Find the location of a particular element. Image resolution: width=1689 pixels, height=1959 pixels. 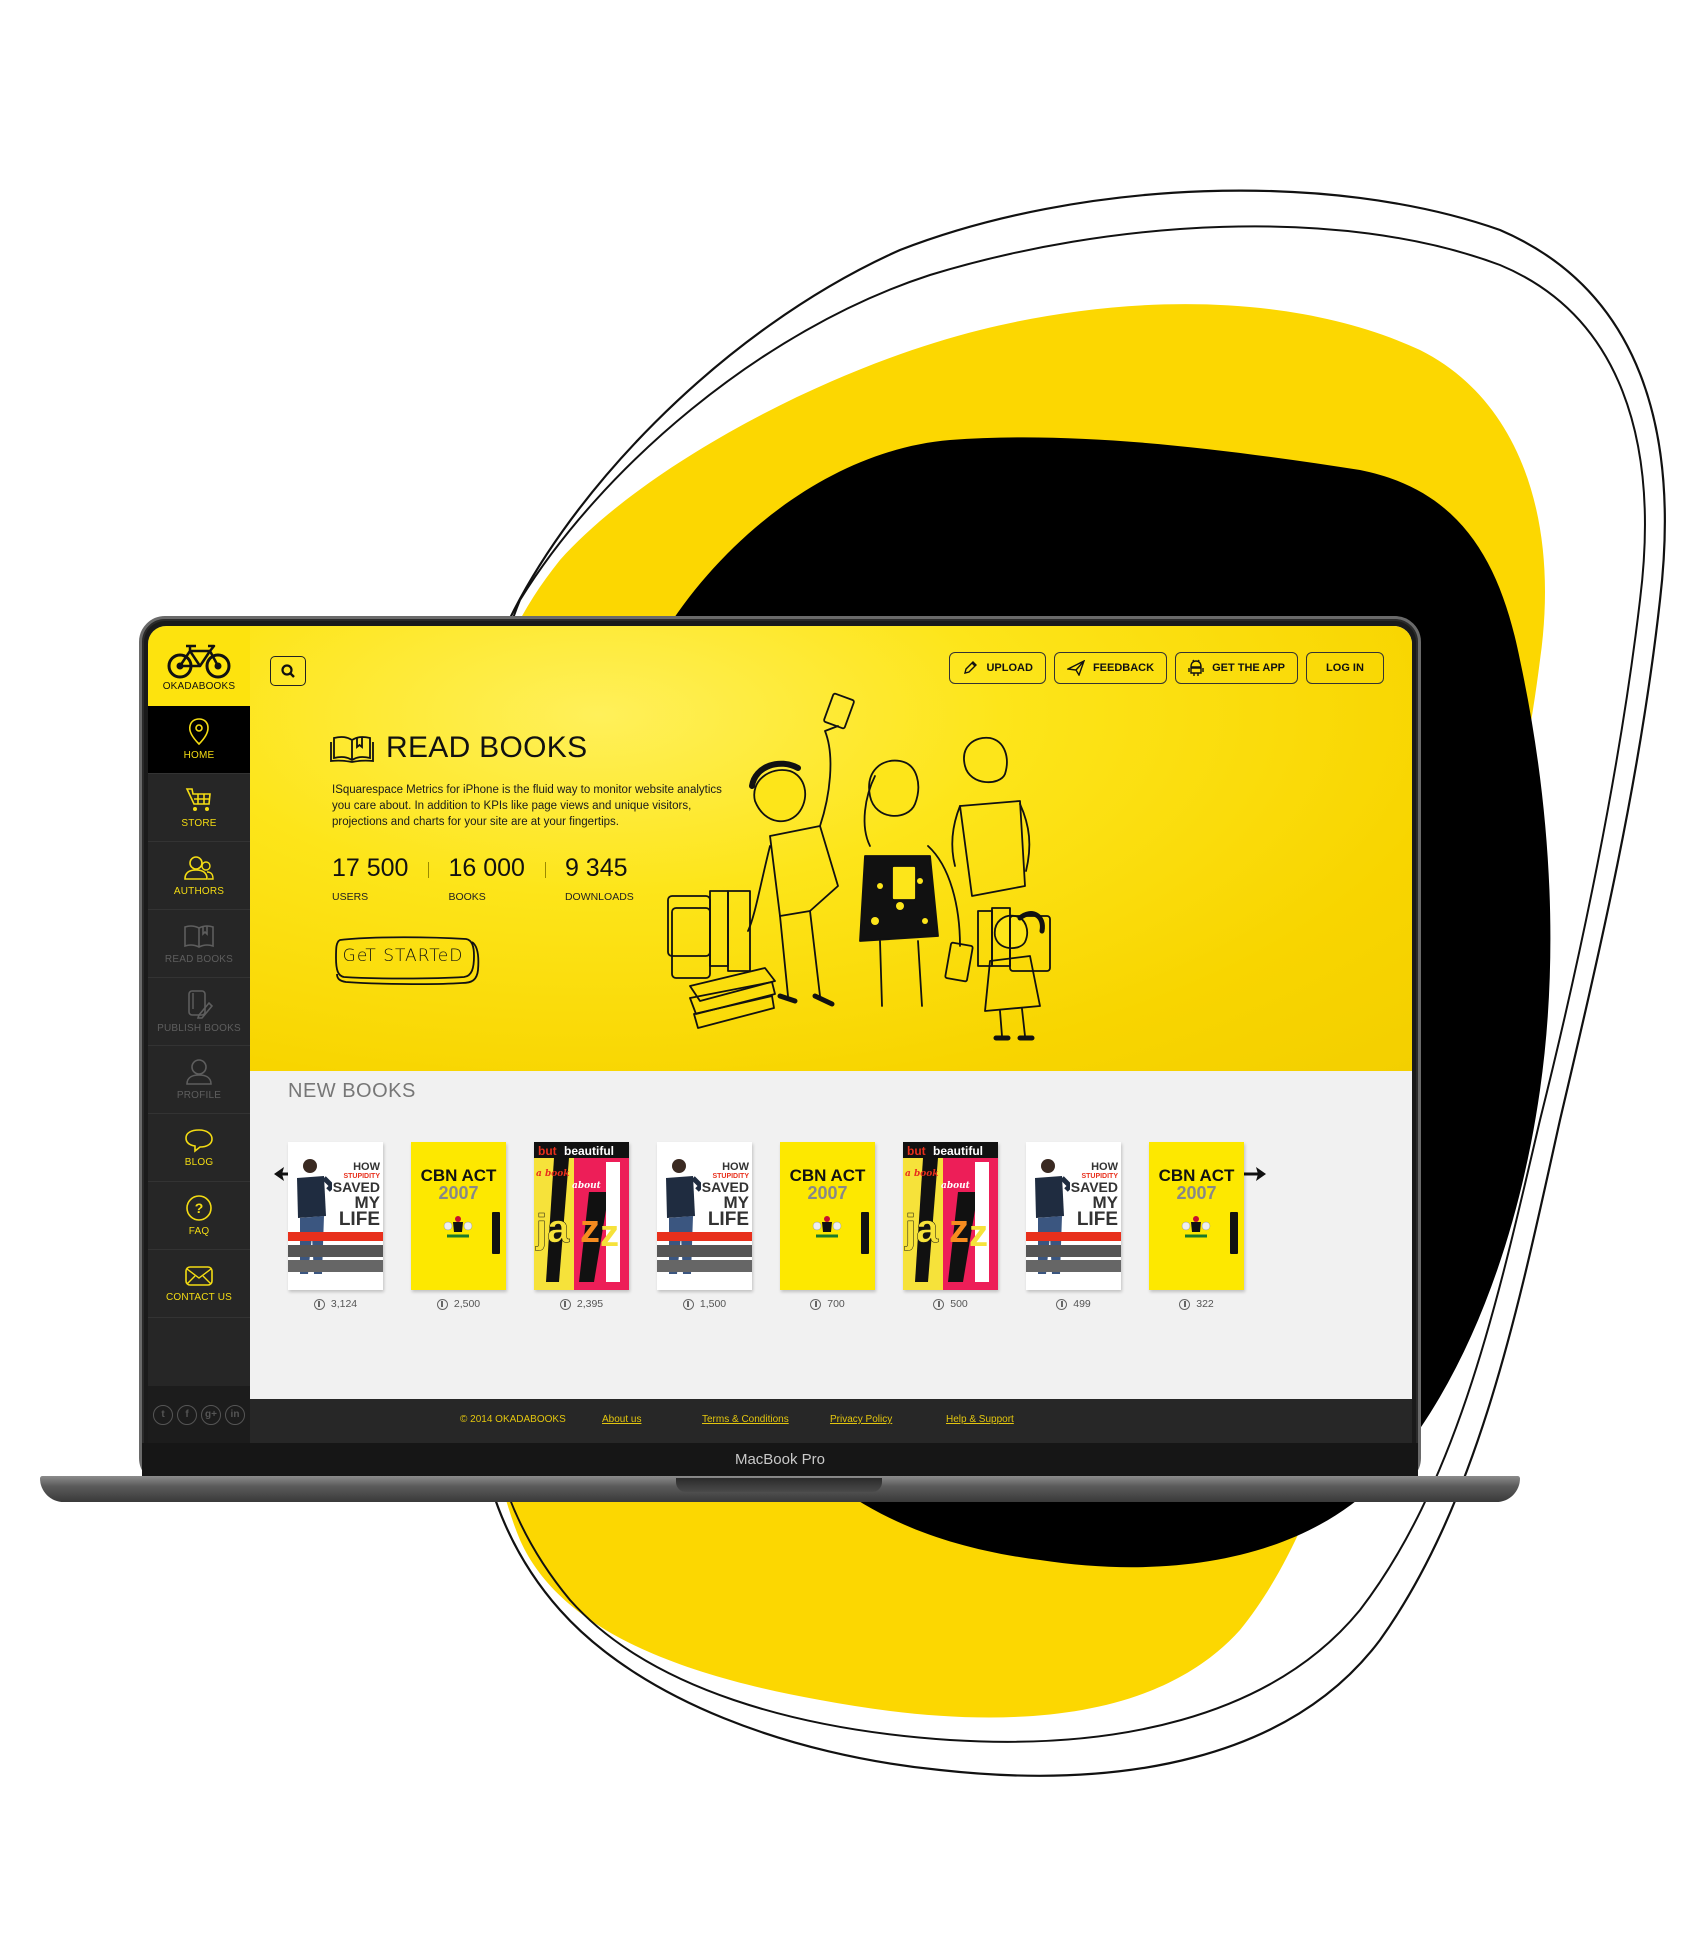

sidebar-item-contact-us: CONTACT US is located at coordinates (199, 1284).